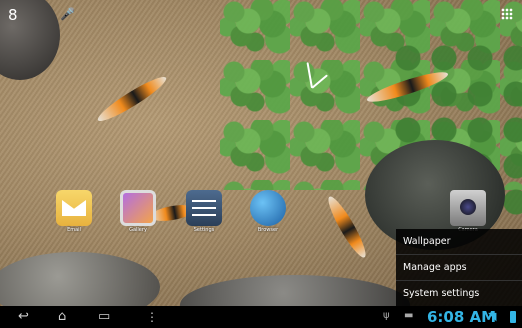  What do you see at coordinates (507, 14) in the screenshot?
I see `all-apps-icon` at bounding box center [507, 14].